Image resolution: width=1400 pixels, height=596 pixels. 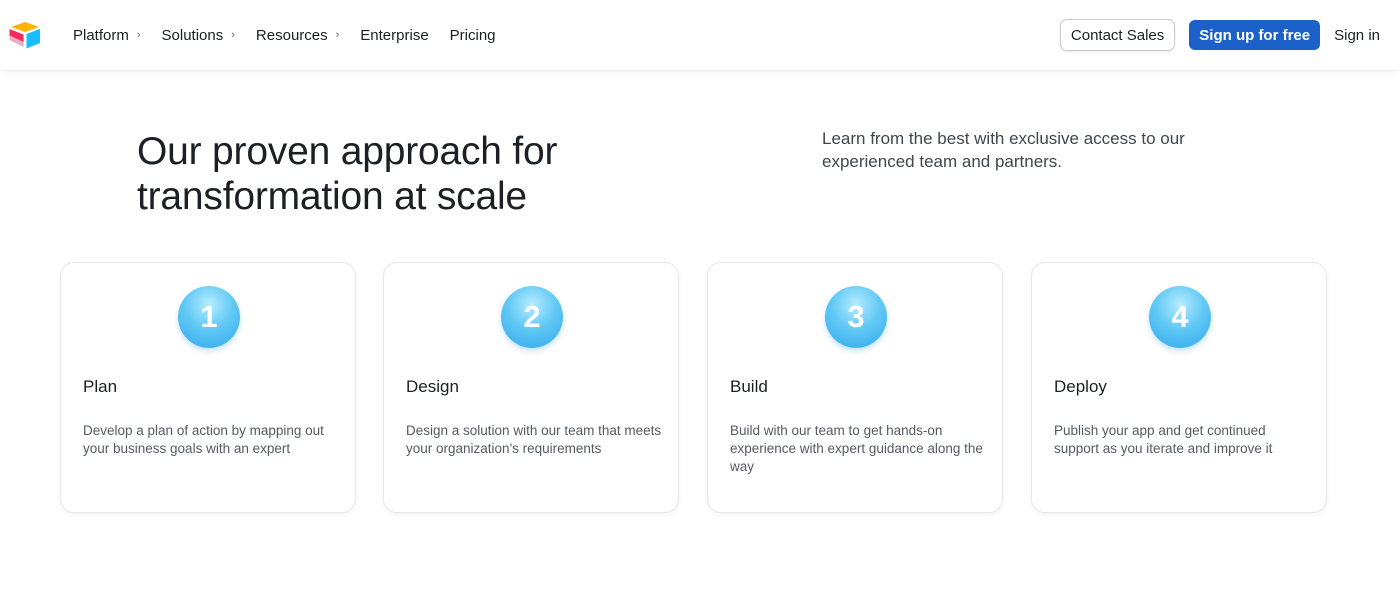 What do you see at coordinates (209, 317) in the screenshot?
I see `step-number-badge: 1` at bounding box center [209, 317].